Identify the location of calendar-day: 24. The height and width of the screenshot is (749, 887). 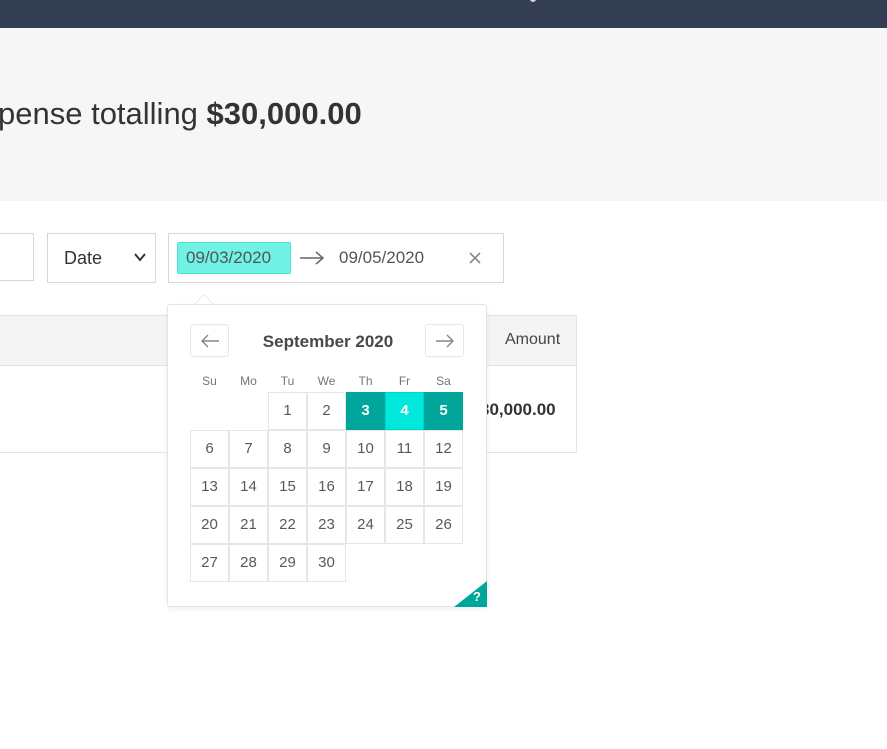
(365, 525).